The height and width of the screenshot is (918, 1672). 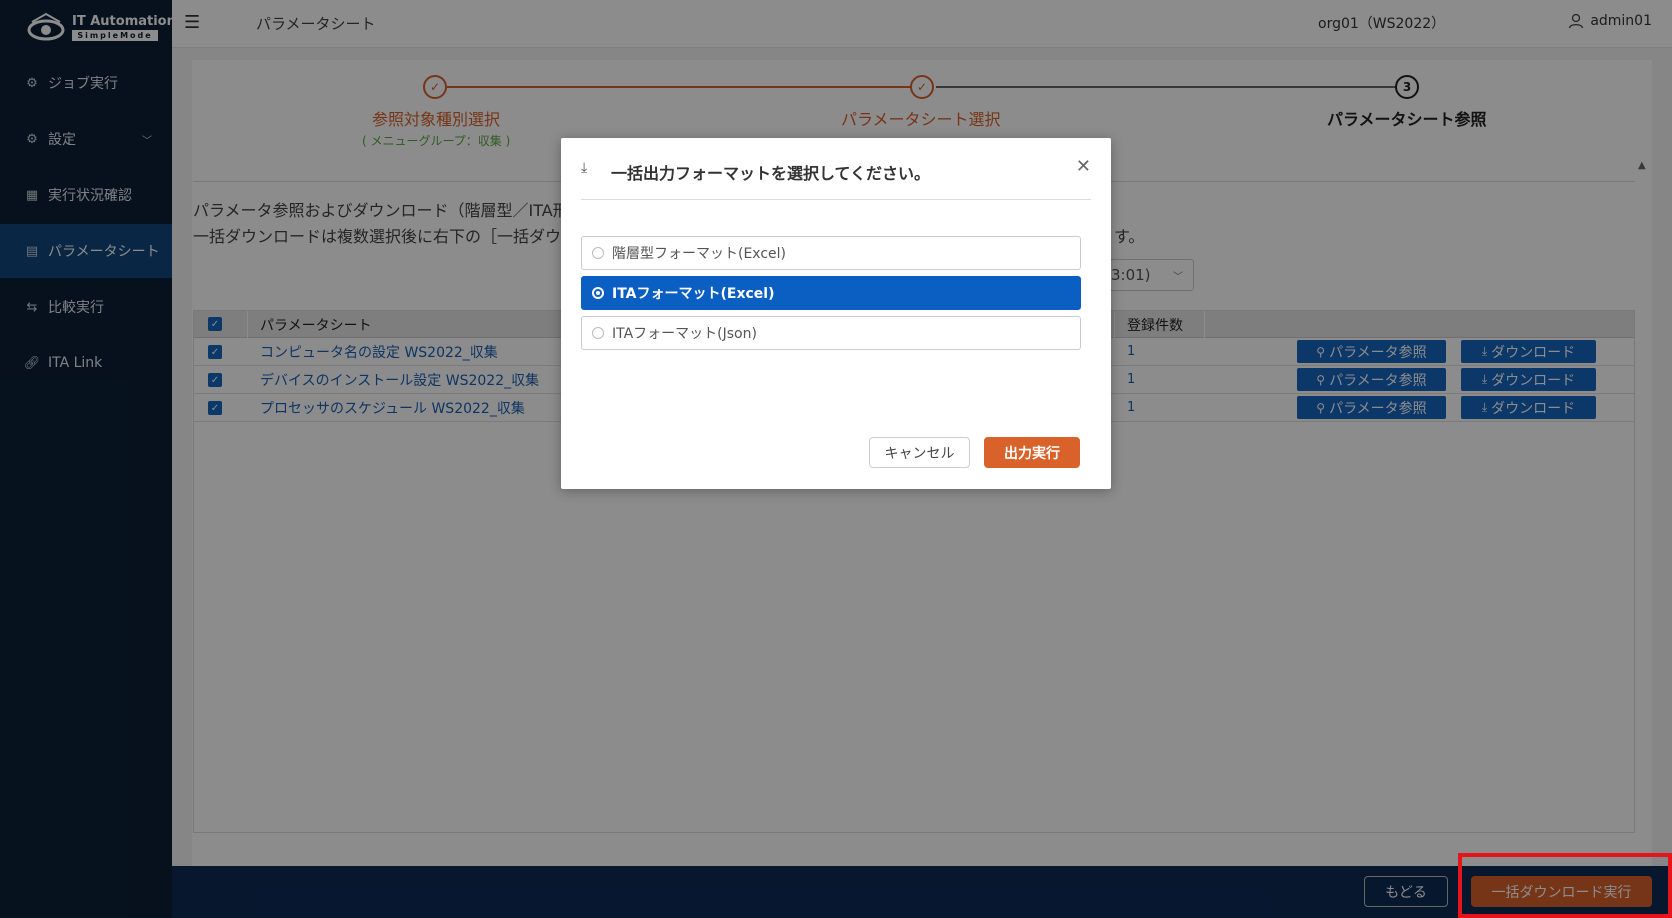 I want to click on dialog-divider, so click(x=836, y=199).